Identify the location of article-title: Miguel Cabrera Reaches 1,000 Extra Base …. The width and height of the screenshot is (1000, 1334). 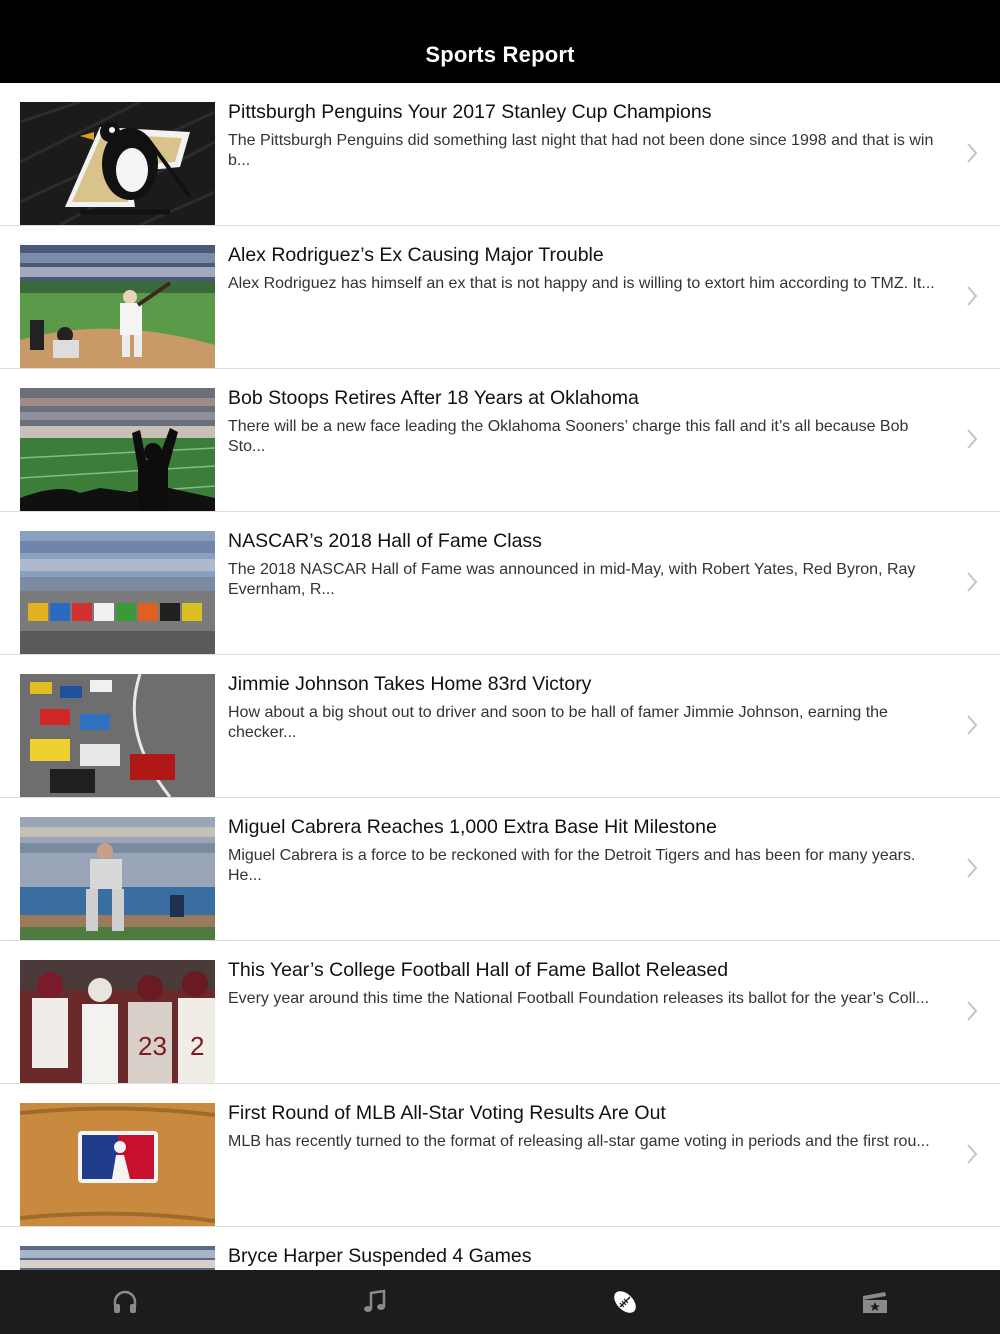
(472, 827).